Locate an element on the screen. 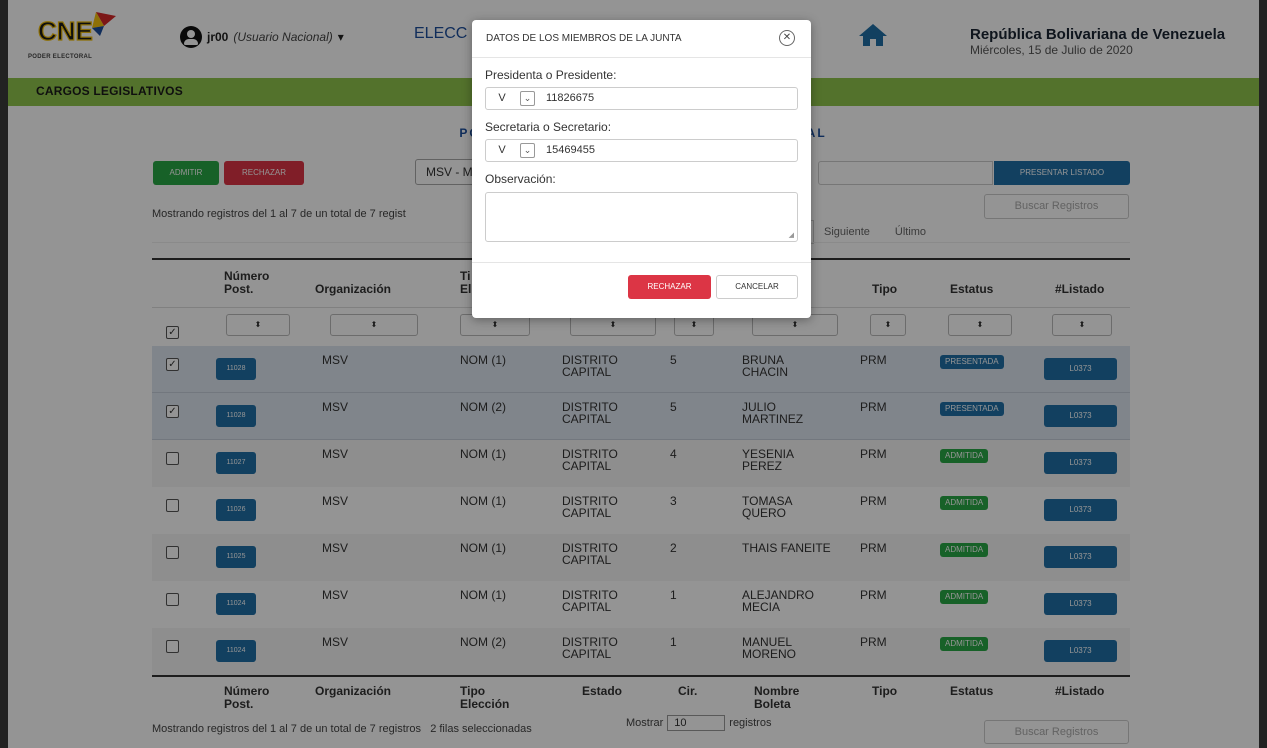  observation-label: Observación: is located at coordinates (520, 179).